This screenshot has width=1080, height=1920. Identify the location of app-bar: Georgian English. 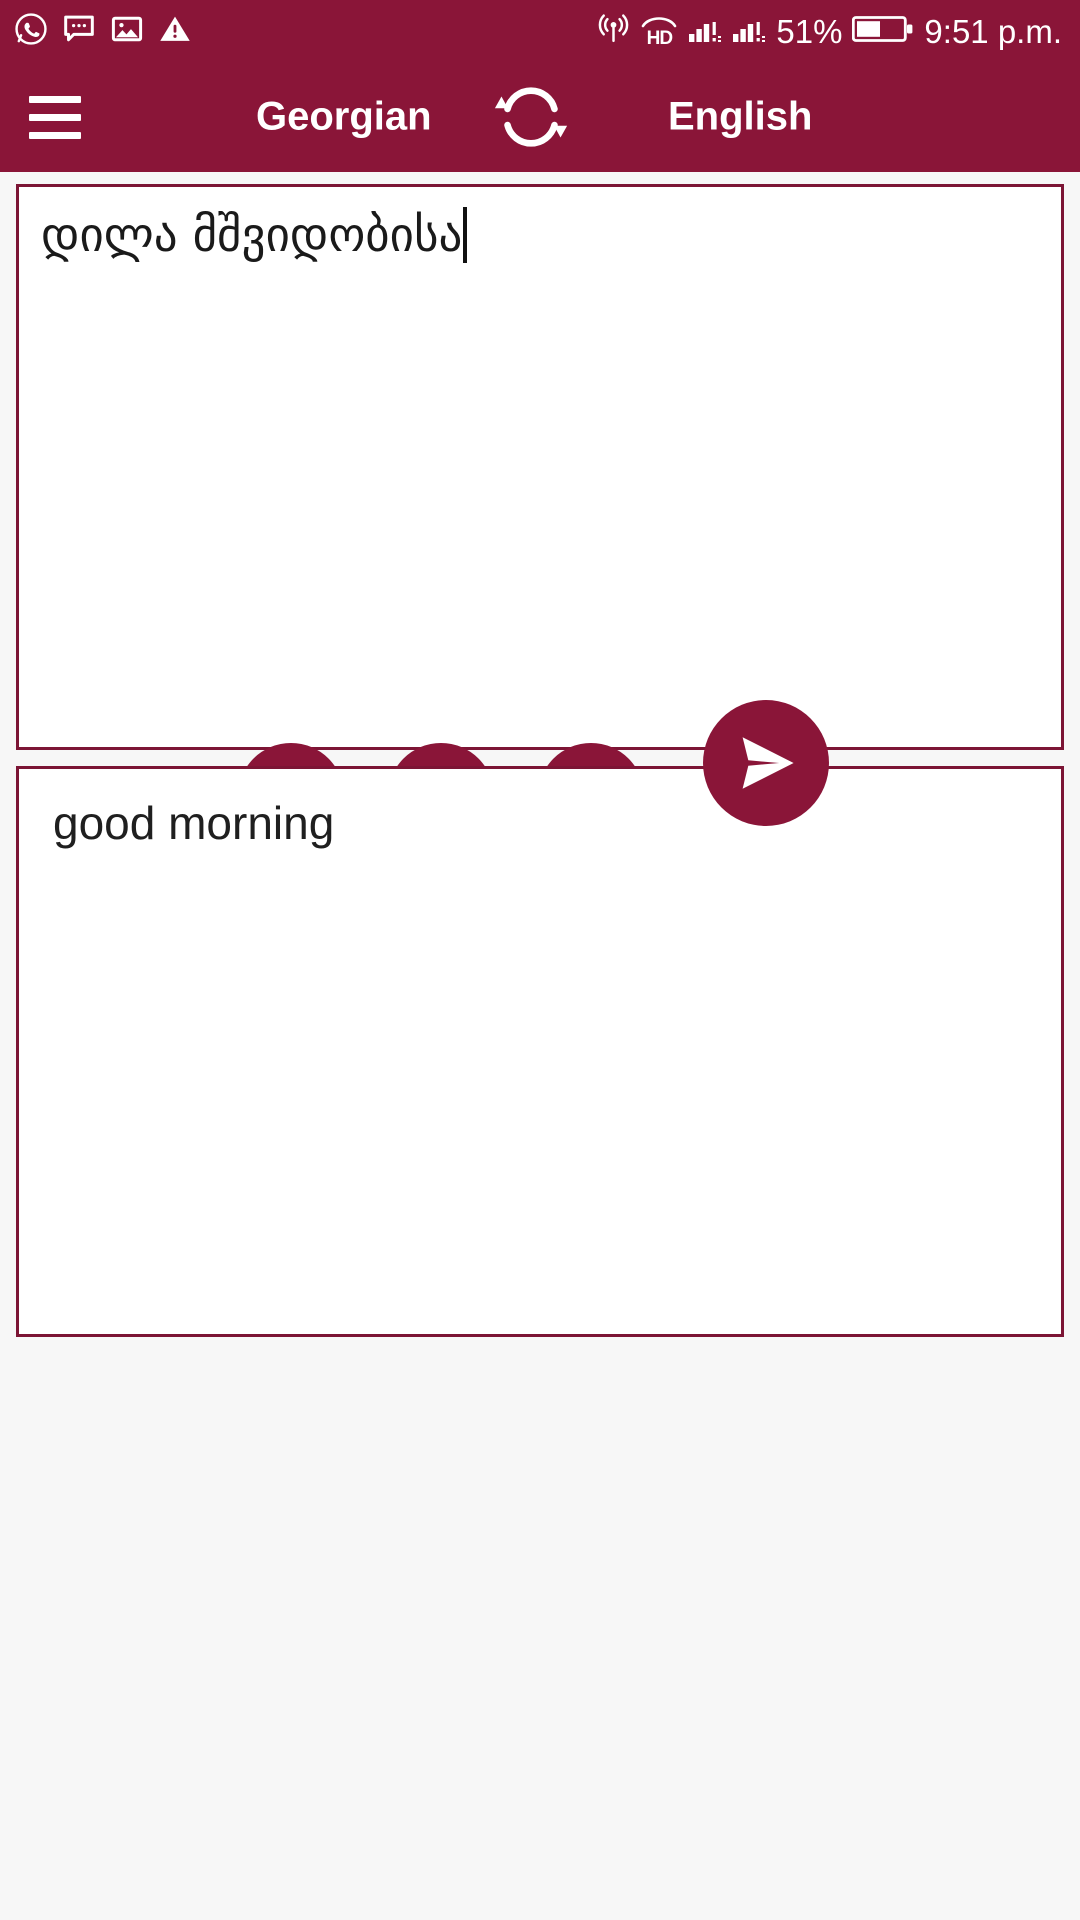
(540, 117).